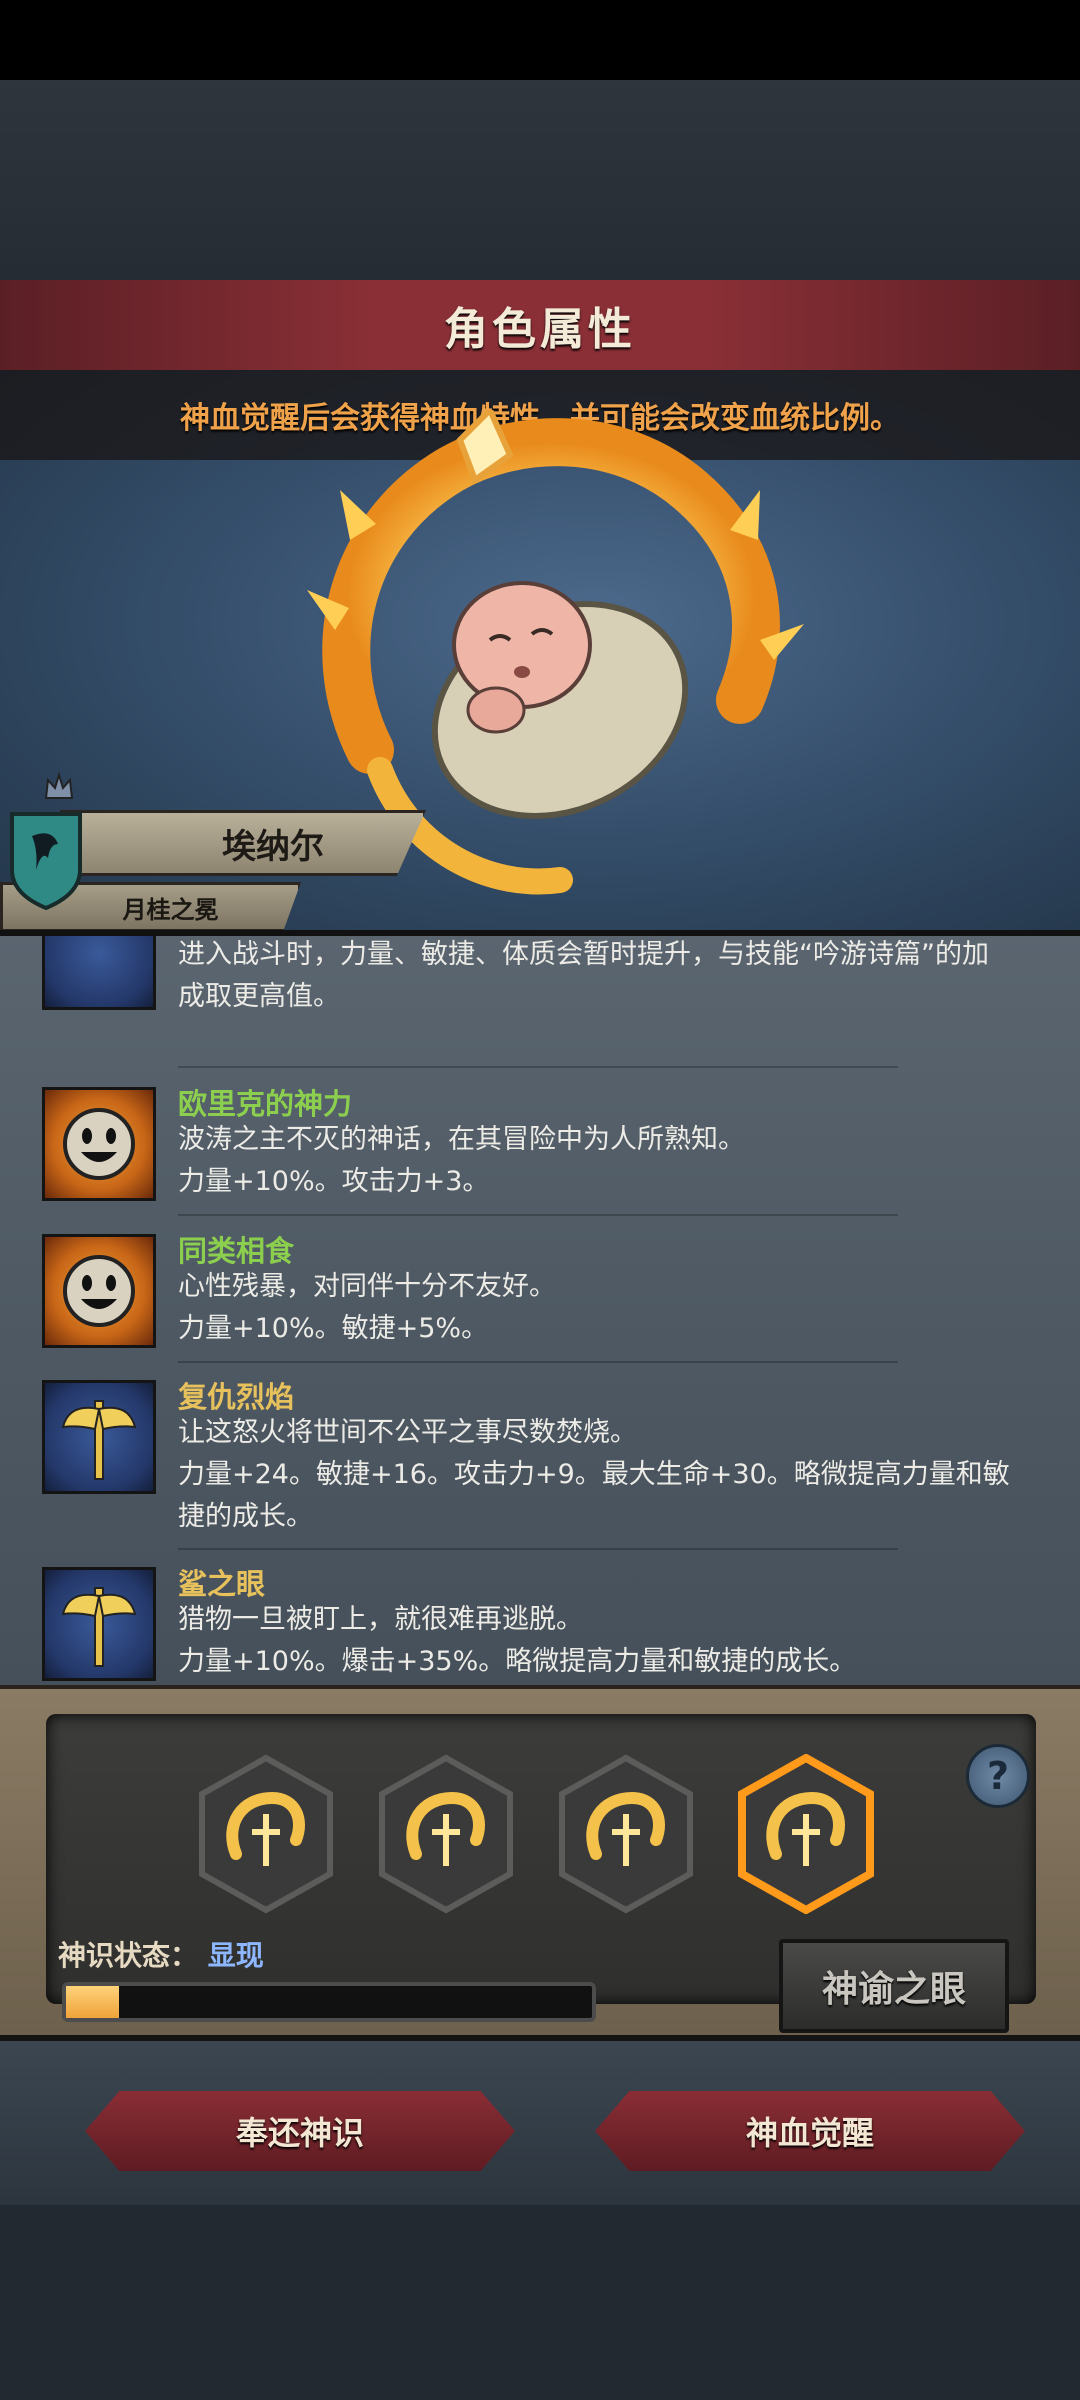  Describe the element at coordinates (540, 2123) in the screenshot. I see `action-bar: 奉还神识 神血觉醒` at that location.